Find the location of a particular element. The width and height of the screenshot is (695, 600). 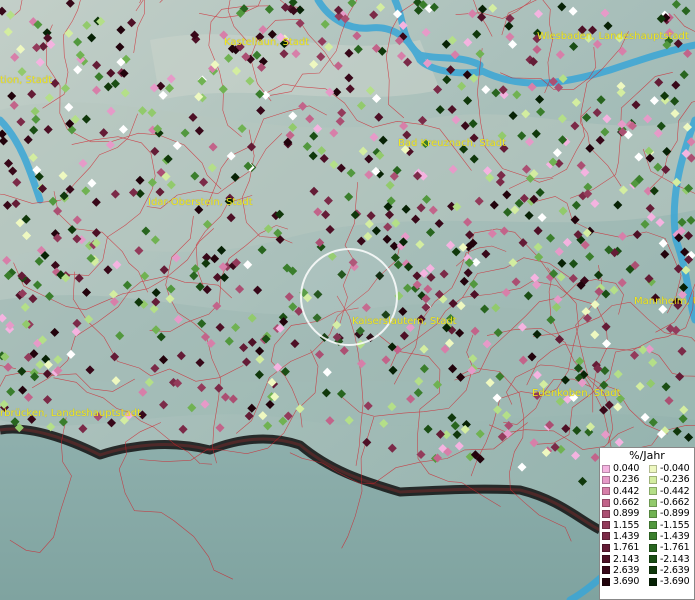

legend-entry-negative: -0.040 is located at coordinates (670, 468).